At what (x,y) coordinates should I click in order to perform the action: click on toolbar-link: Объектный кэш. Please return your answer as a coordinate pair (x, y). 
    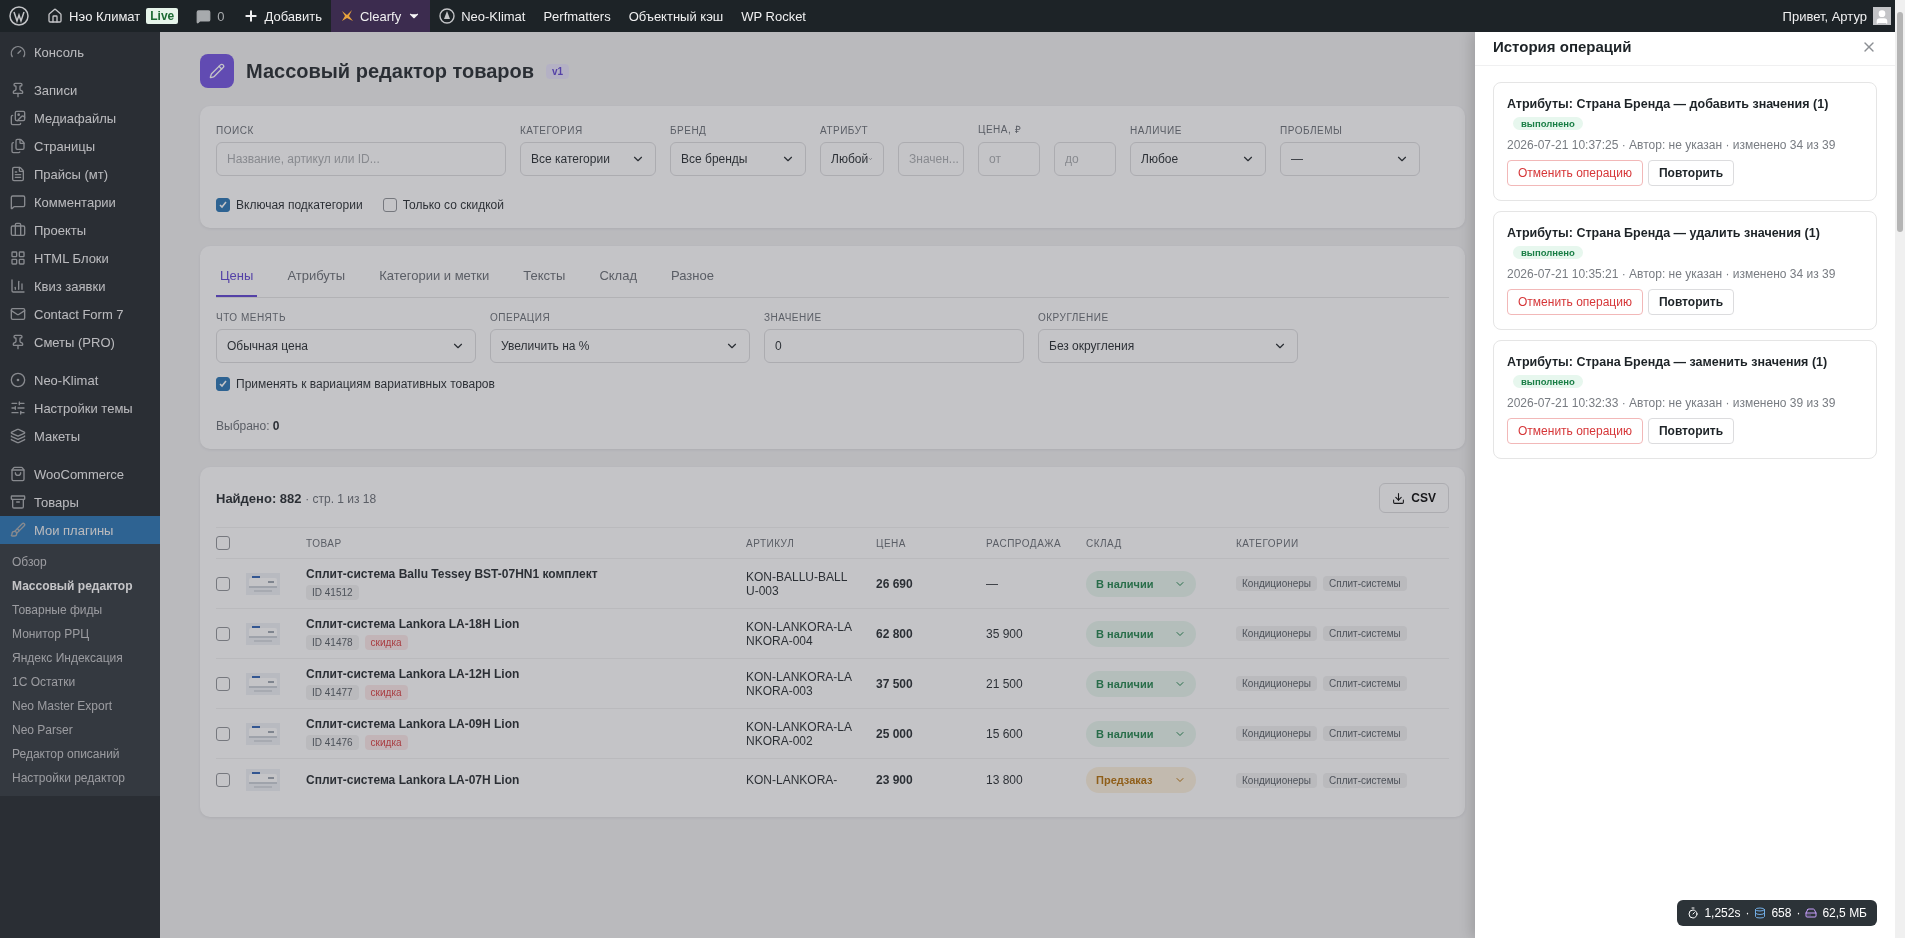
    Looking at the image, I should click on (676, 16).